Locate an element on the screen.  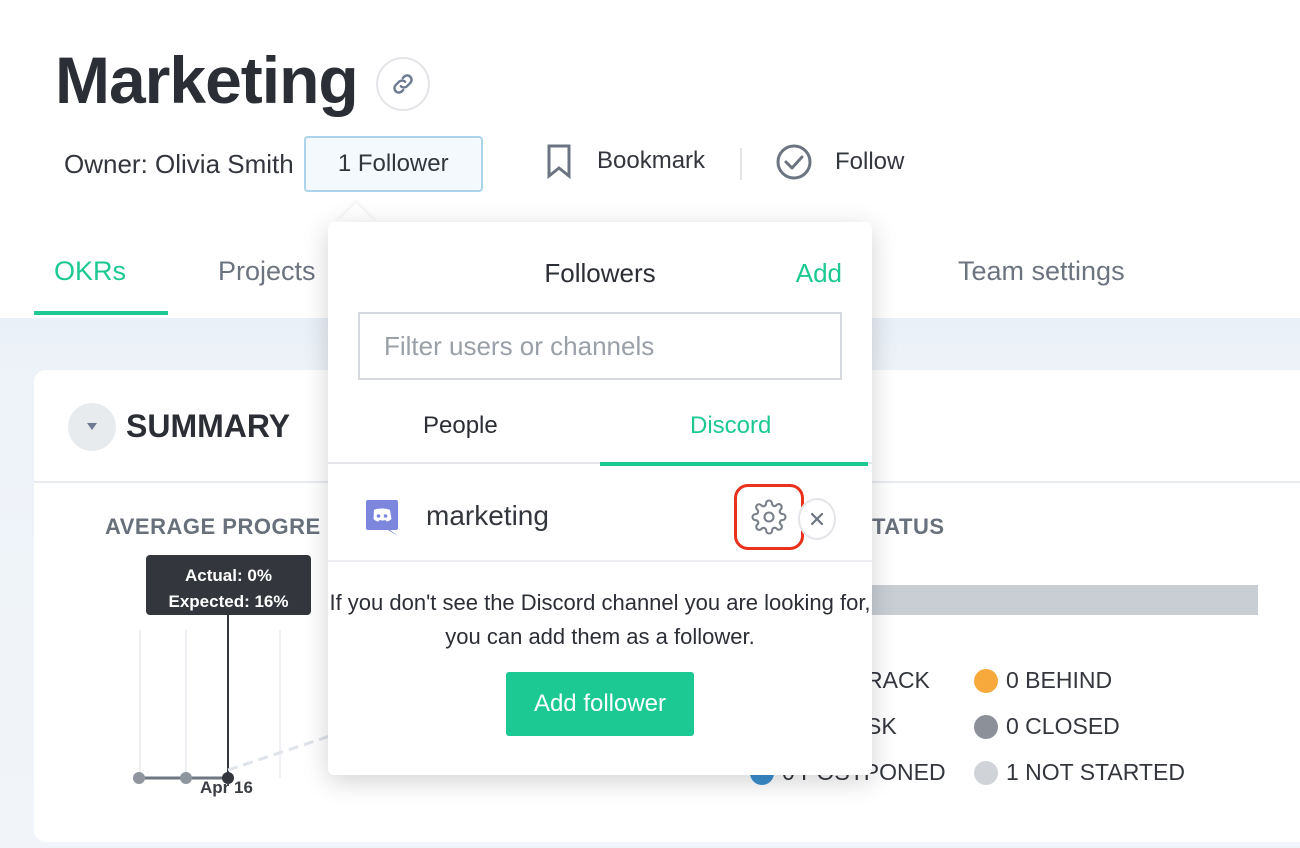
channel-settings-button is located at coordinates (769, 517).